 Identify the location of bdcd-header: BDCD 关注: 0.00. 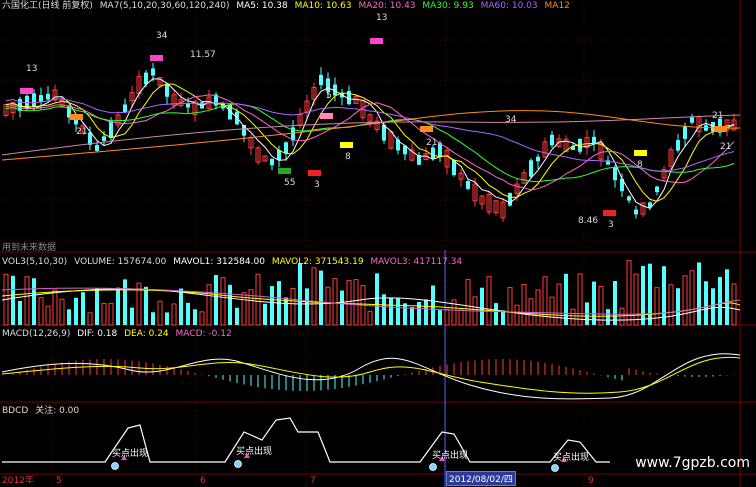
(42, 411).